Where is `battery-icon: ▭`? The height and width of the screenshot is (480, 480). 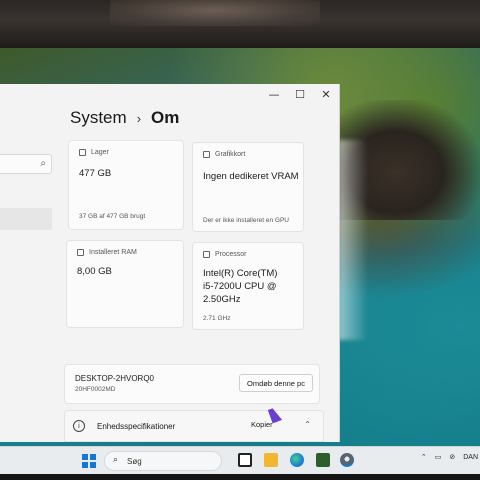
battery-icon: ▭ is located at coordinates (438, 457).